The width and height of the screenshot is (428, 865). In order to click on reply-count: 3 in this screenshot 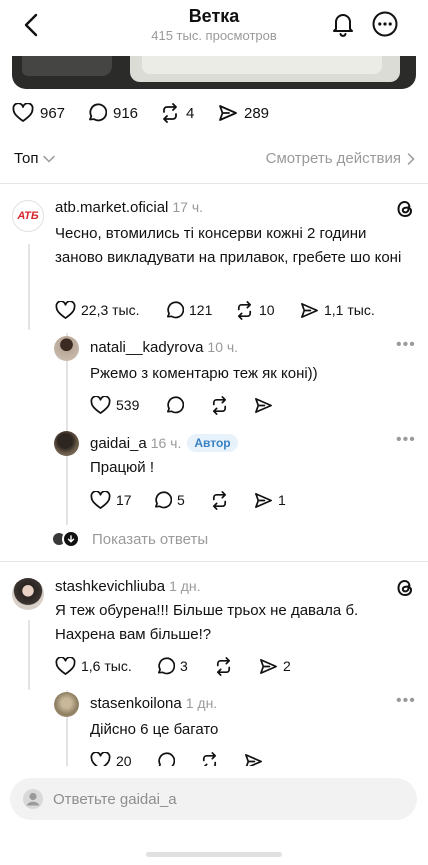, I will do `click(184, 666)`.